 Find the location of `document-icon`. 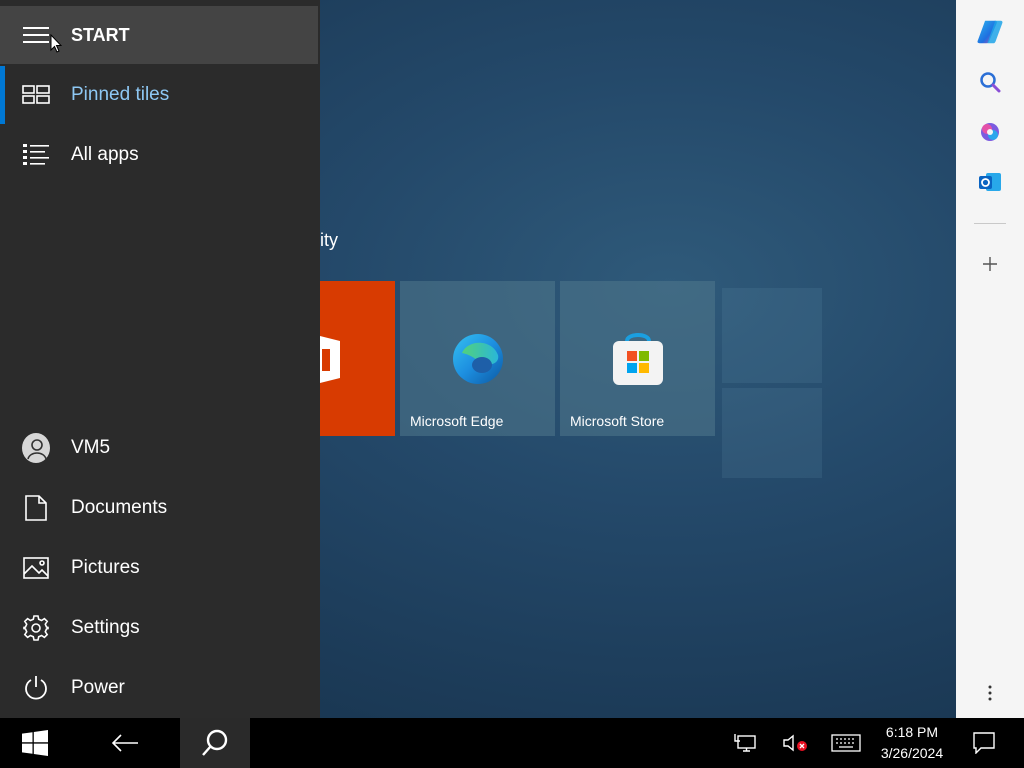

document-icon is located at coordinates (36, 508).